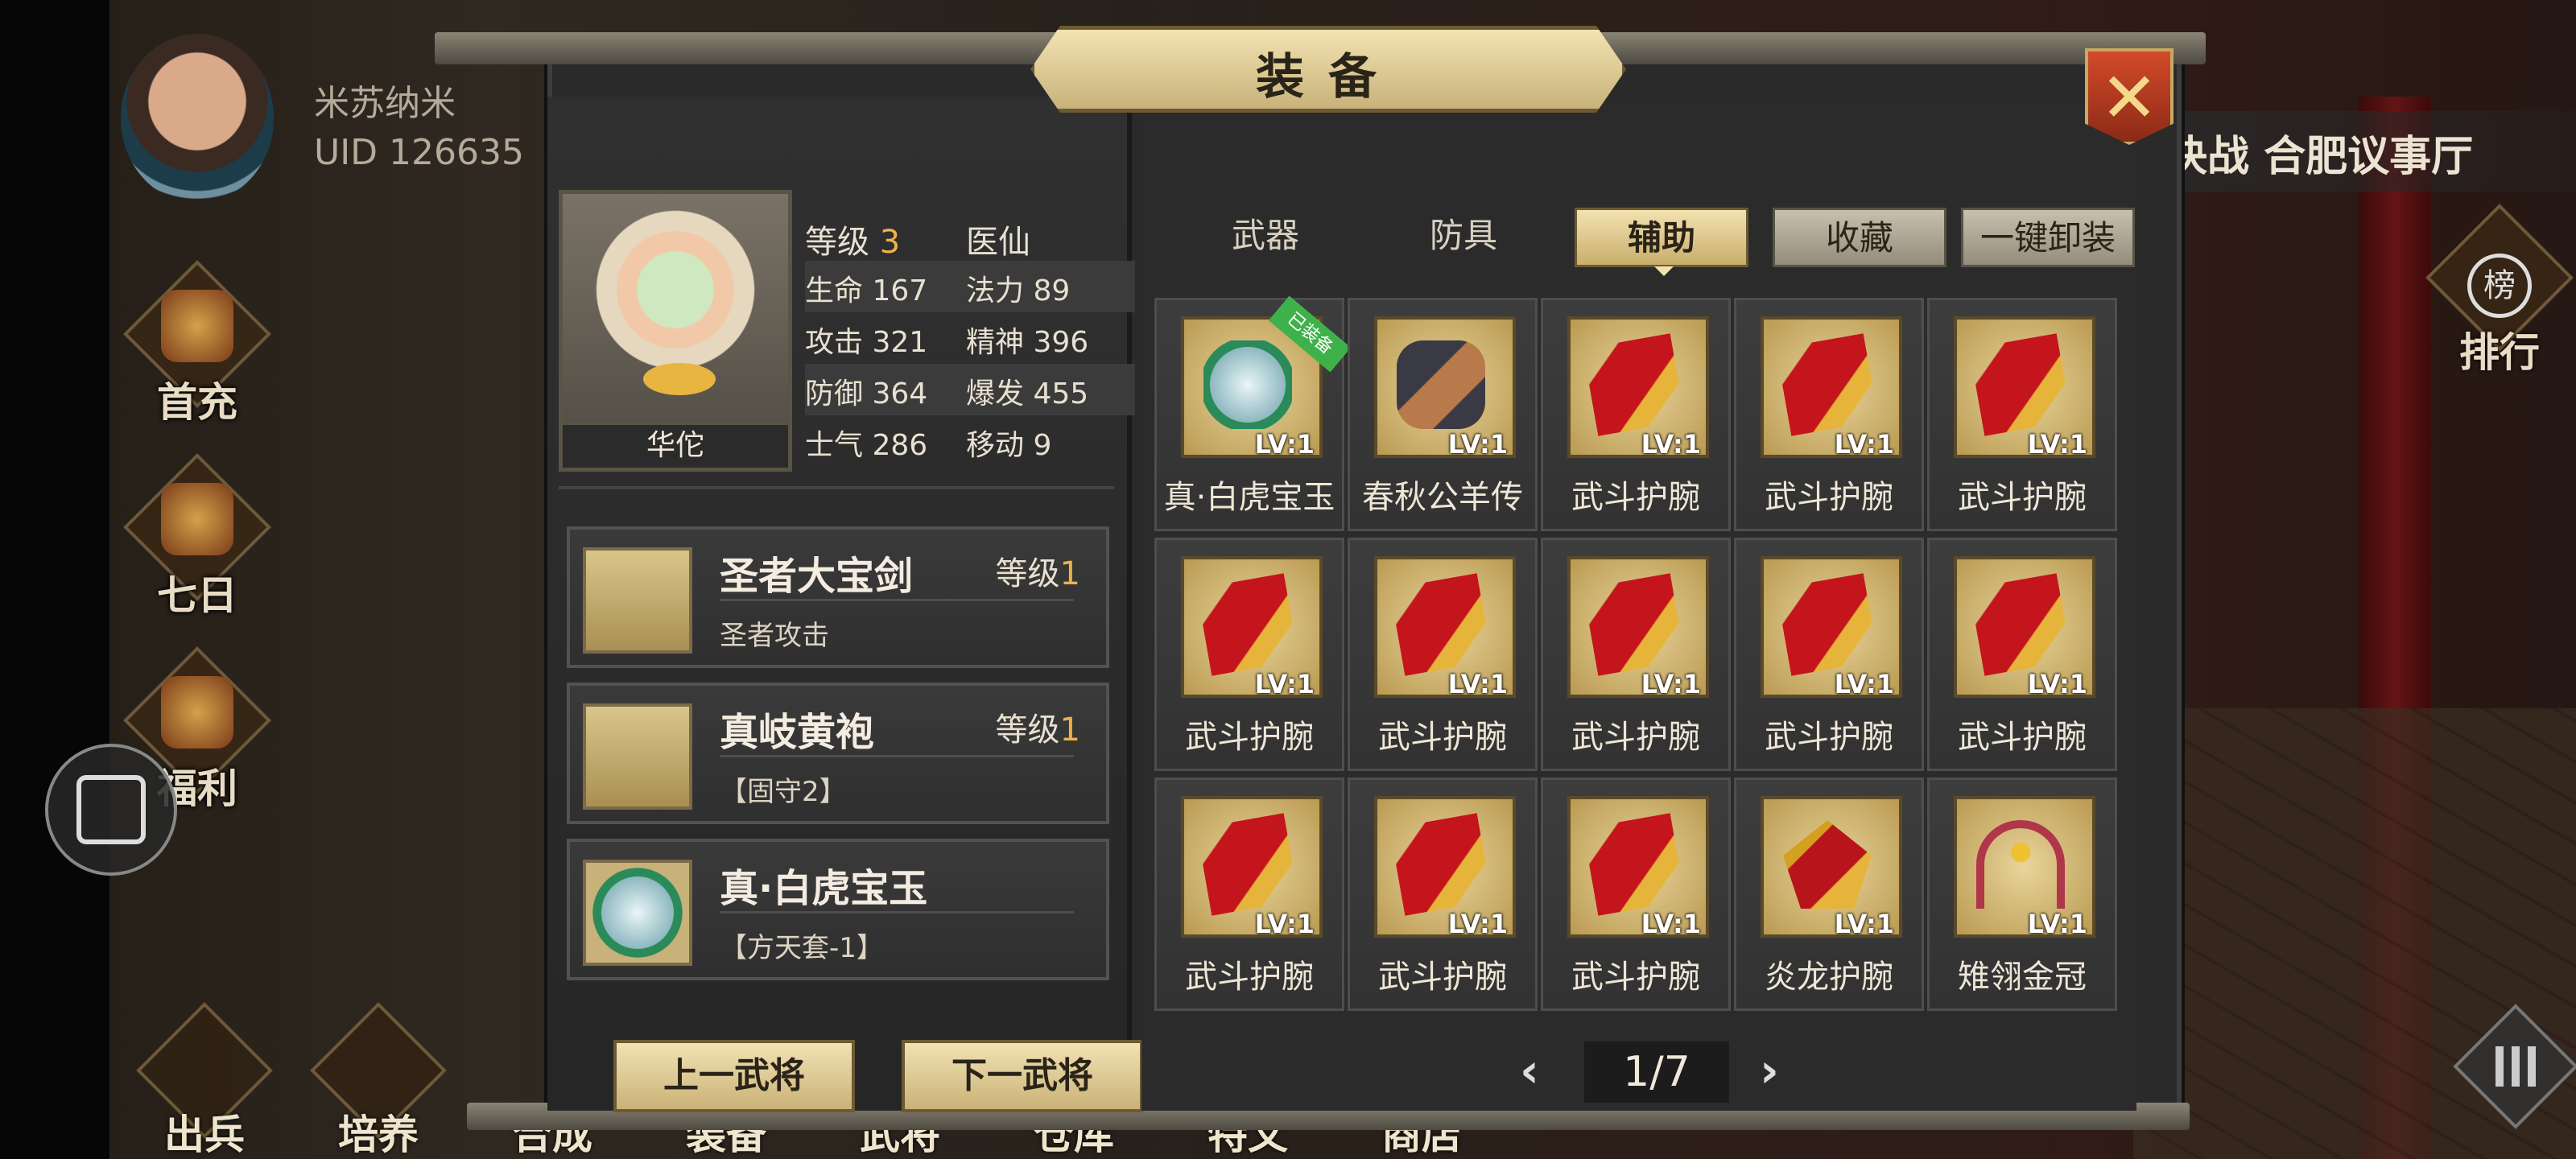  Describe the element at coordinates (995, 445) in the screenshot. I see `stat-label: 移动` at that location.